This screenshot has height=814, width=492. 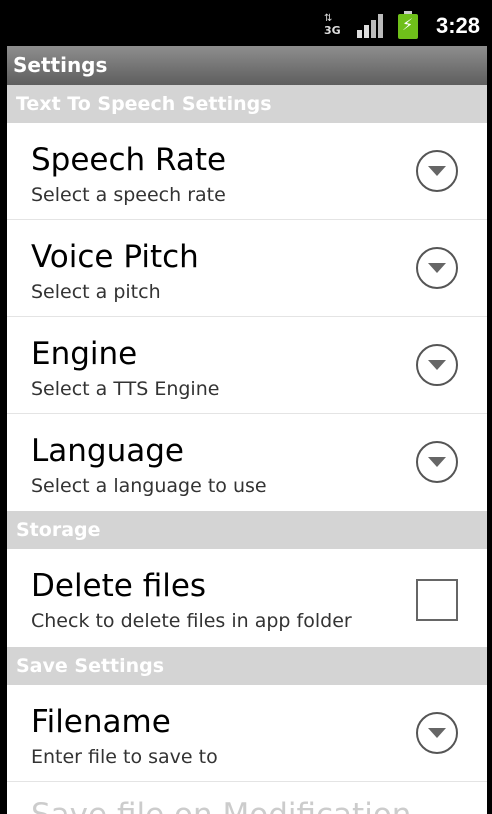 What do you see at coordinates (124, 757) in the screenshot?
I see `pref-summary: Enter file to save to` at bounding box center [124, 757].